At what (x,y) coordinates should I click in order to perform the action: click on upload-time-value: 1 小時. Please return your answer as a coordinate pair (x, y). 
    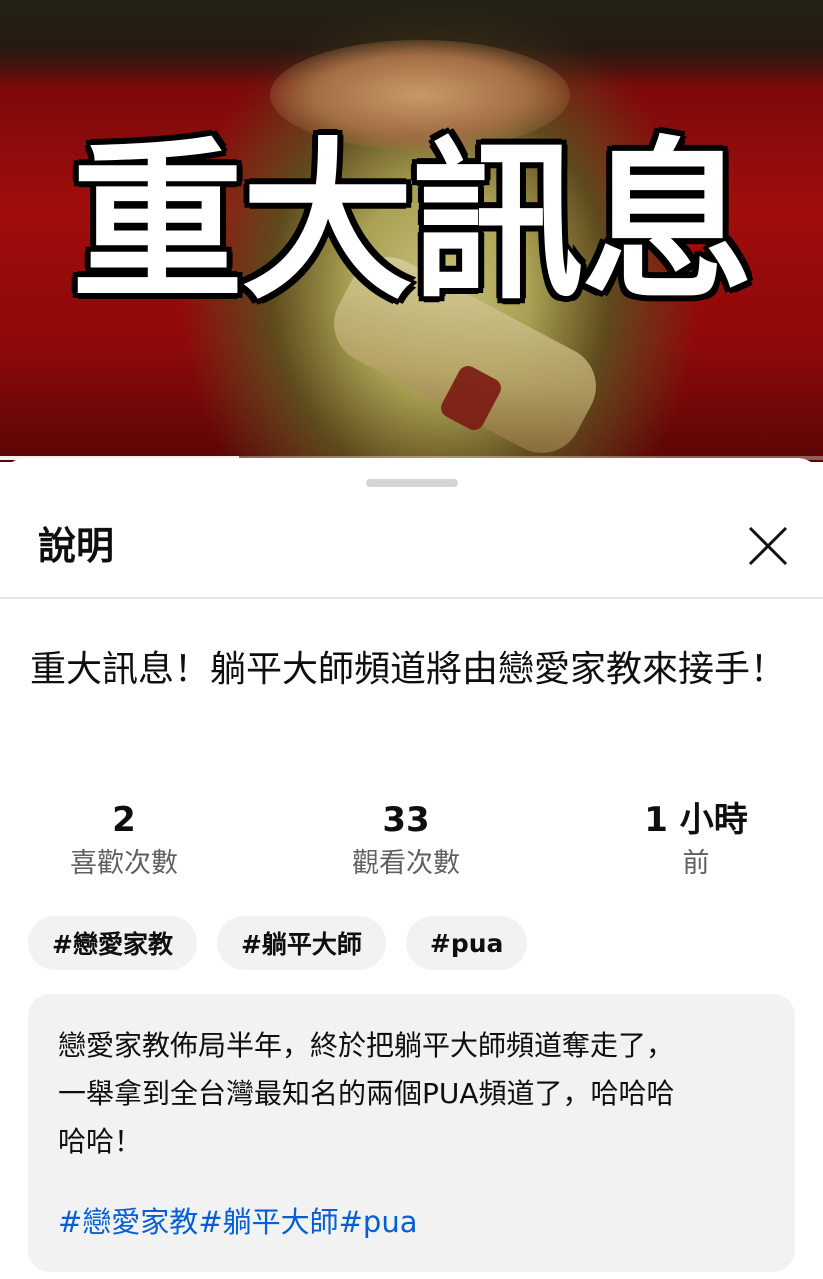
    Looking at the image, I should click on (696, 820).